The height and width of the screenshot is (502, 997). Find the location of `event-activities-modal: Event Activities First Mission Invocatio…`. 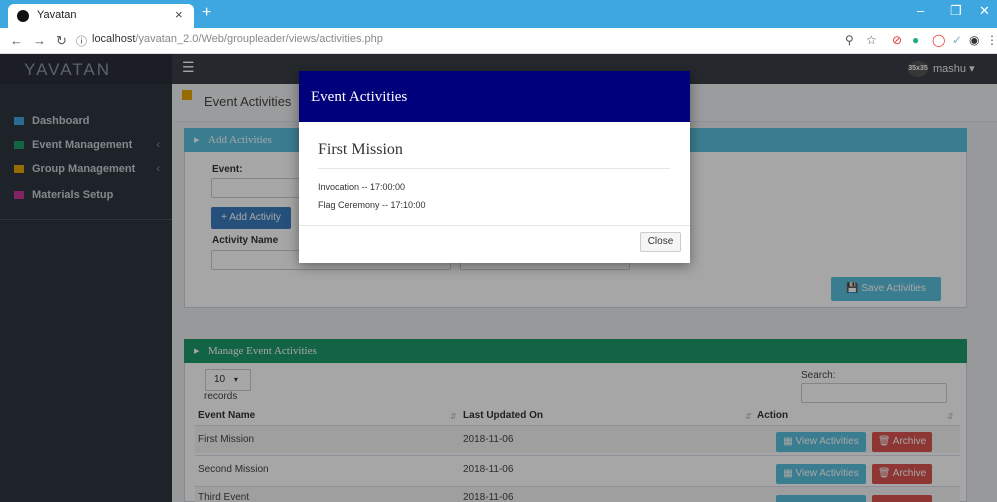

event-activities-modal: Event Activities First Mission Invocatio… is located at coordinates (494, 167).